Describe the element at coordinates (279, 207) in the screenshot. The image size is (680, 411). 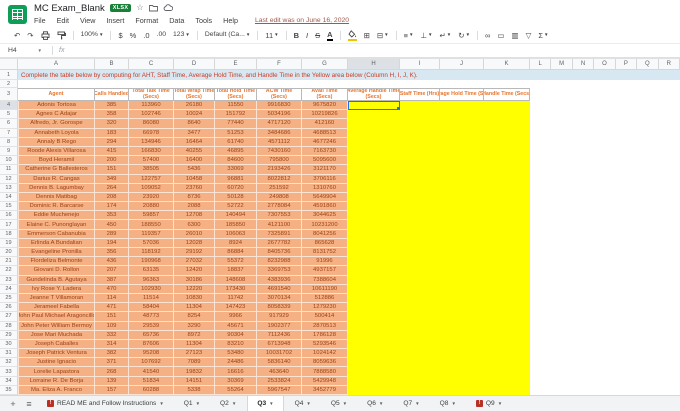
I see `value-cell: 2778084` at that location.